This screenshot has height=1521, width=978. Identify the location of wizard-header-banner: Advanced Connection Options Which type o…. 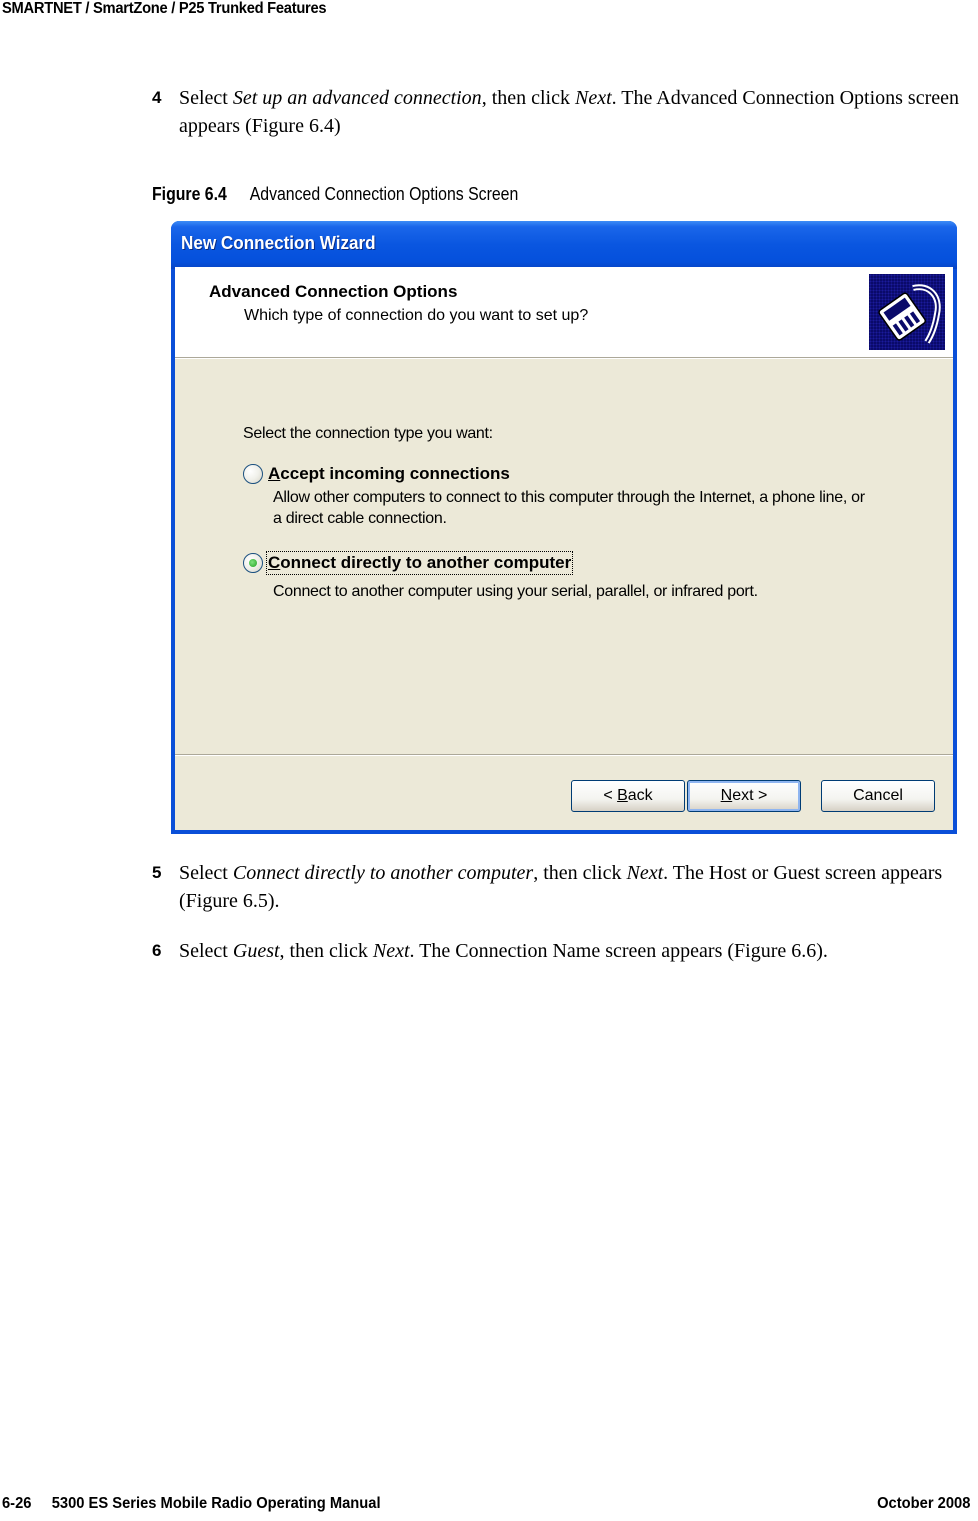
(564, 312).